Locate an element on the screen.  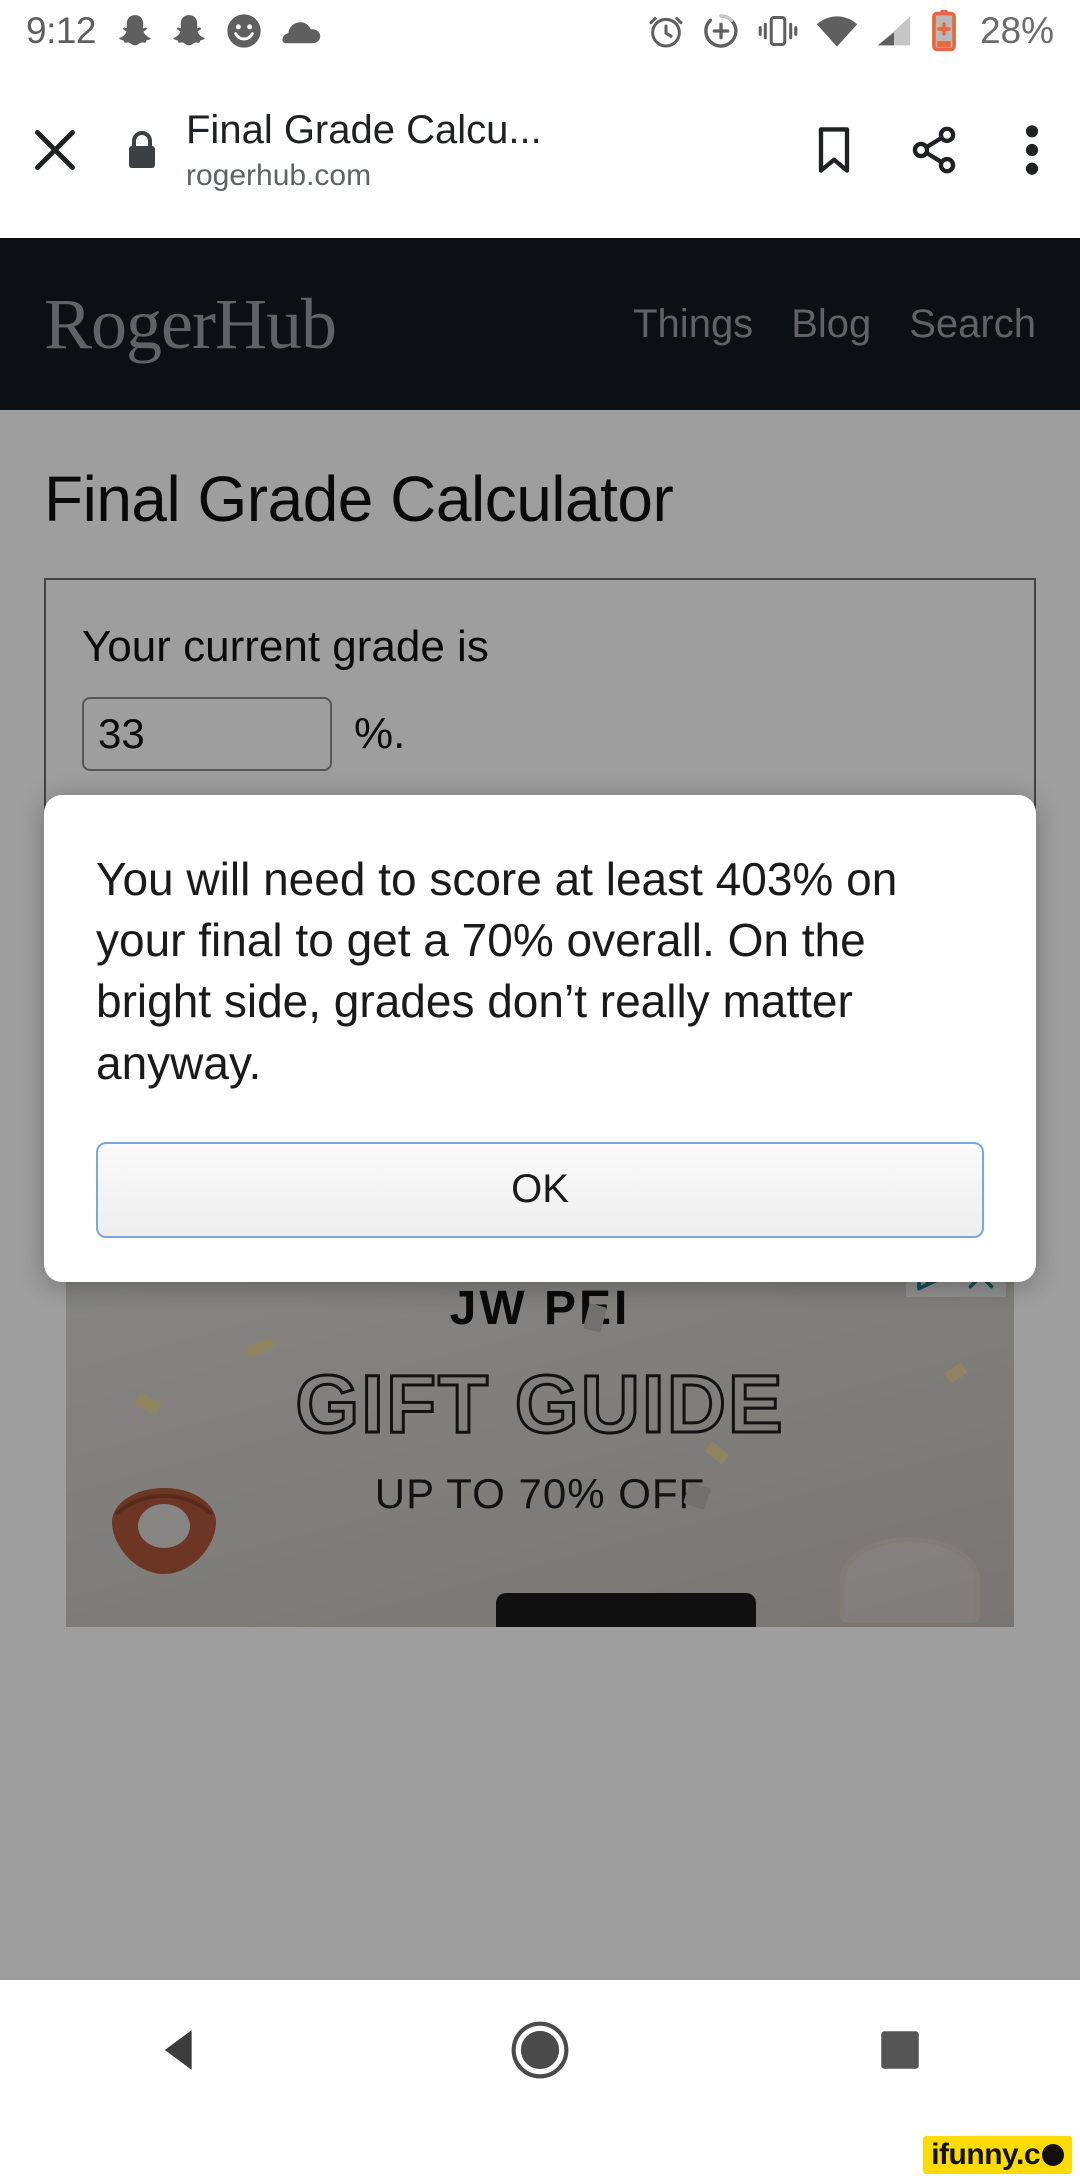
bookmark-button is located at coordinates (834, 150).